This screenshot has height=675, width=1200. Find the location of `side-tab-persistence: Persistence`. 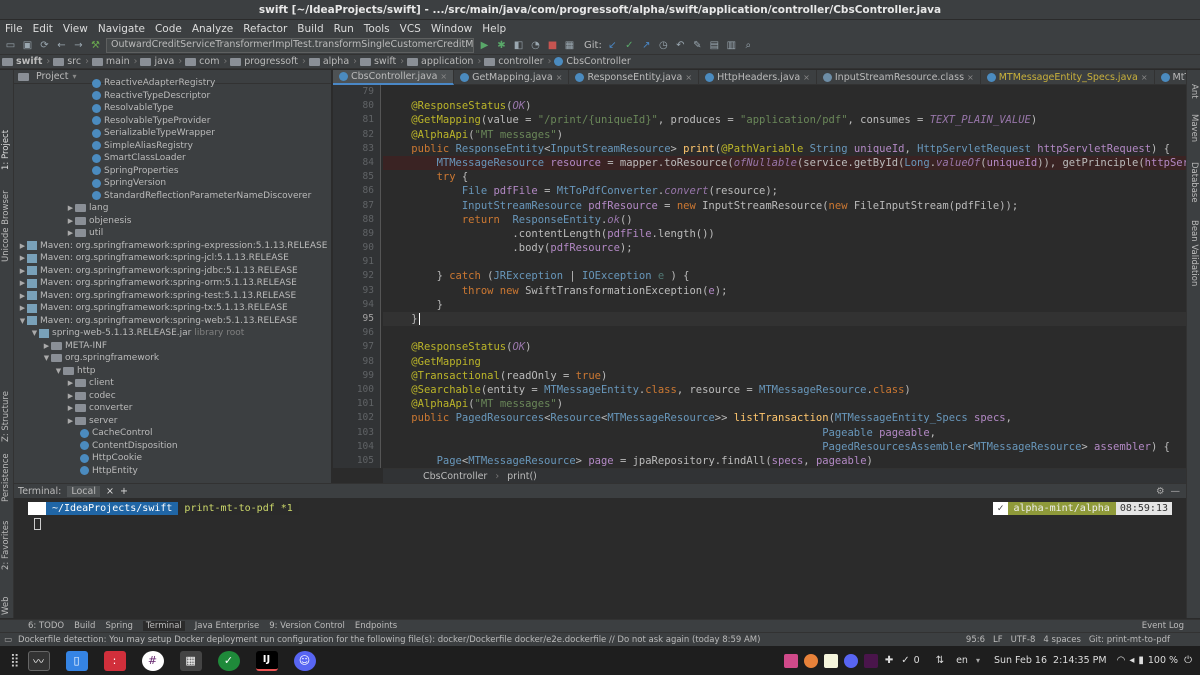

side-tab-persistence: Persistence is located at coordinates (6, 477).